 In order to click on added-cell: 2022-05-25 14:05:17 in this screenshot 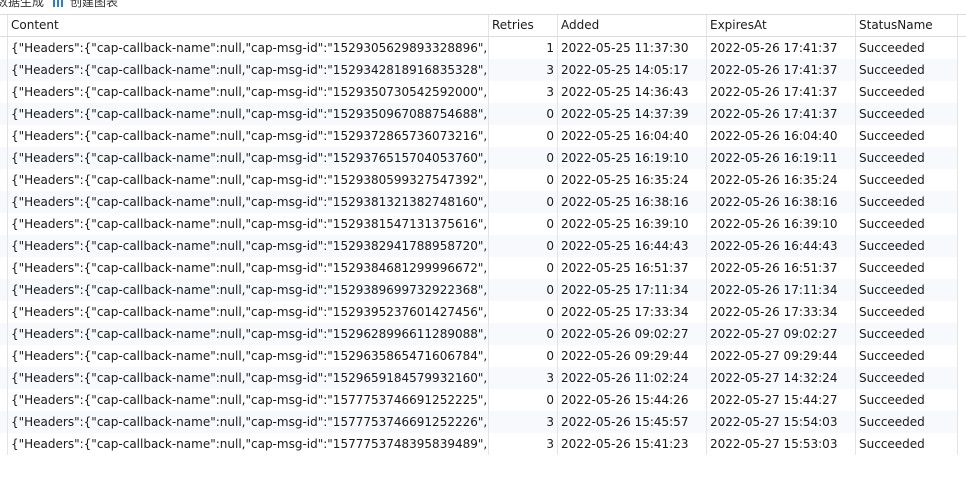, I will do `click(632, 70)`.